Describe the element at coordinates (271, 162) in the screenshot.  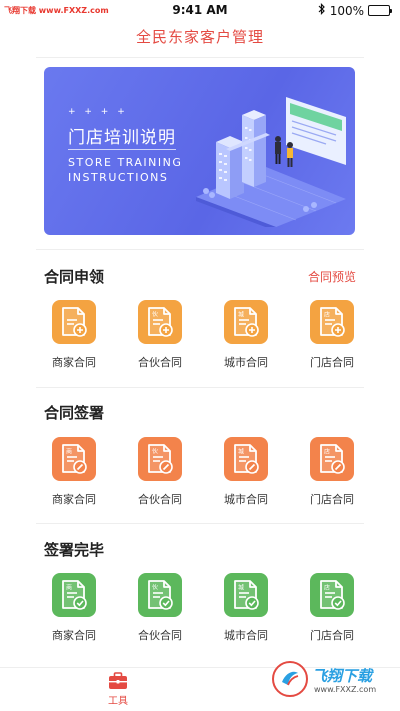
I see `city-illustration` at that location.